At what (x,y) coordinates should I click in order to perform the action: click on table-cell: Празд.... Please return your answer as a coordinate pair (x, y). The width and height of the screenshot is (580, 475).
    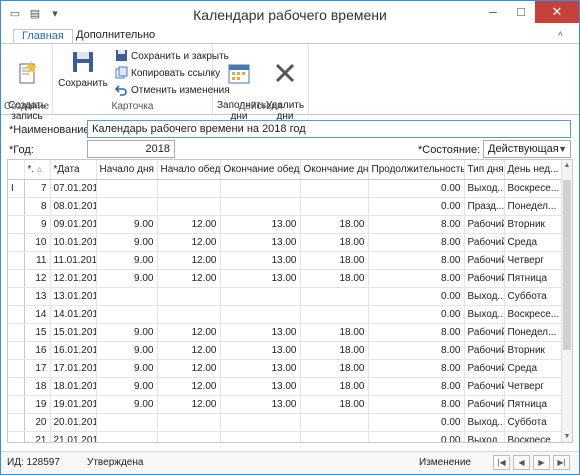
    Looking at the image, I should click on (484, 206).